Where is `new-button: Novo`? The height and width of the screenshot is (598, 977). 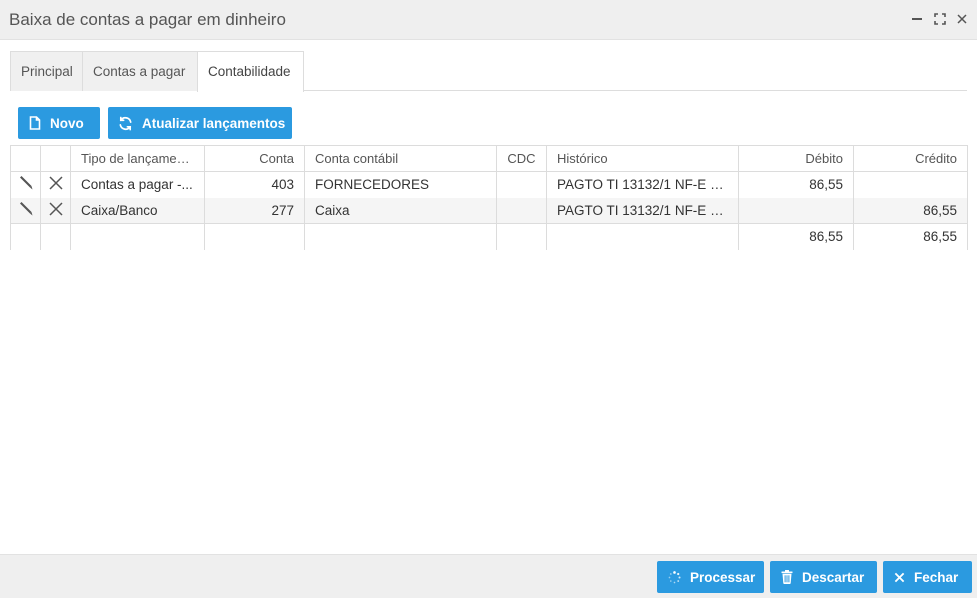 new-button: Novo is located at coordinates (59, 123).